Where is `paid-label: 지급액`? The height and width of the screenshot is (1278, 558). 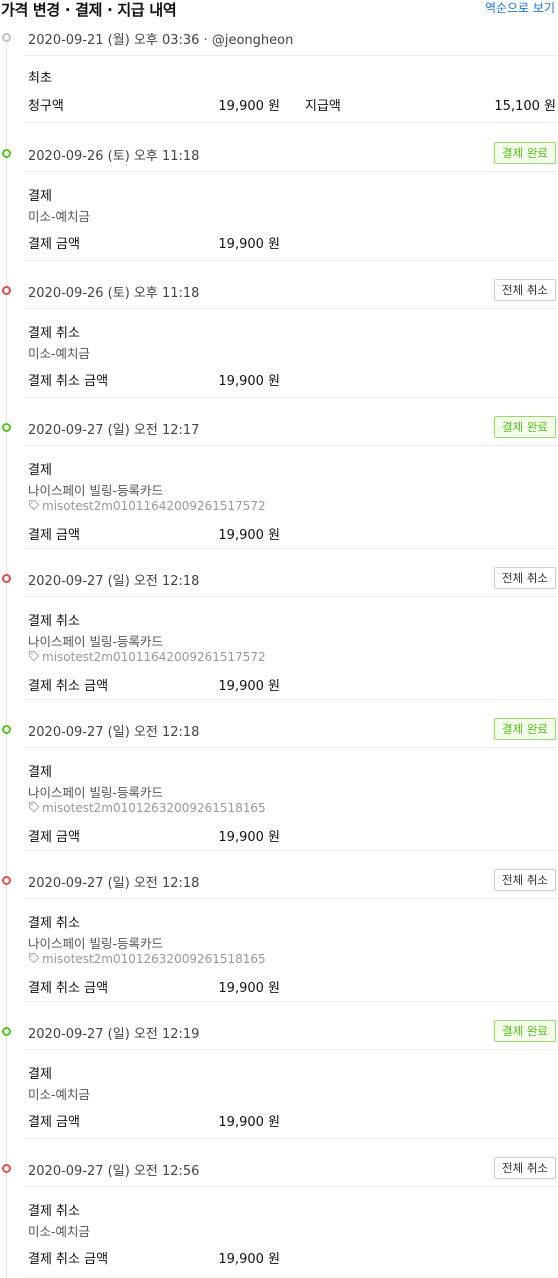
paid-label: 지급액 is located at coordinates (323, 106).